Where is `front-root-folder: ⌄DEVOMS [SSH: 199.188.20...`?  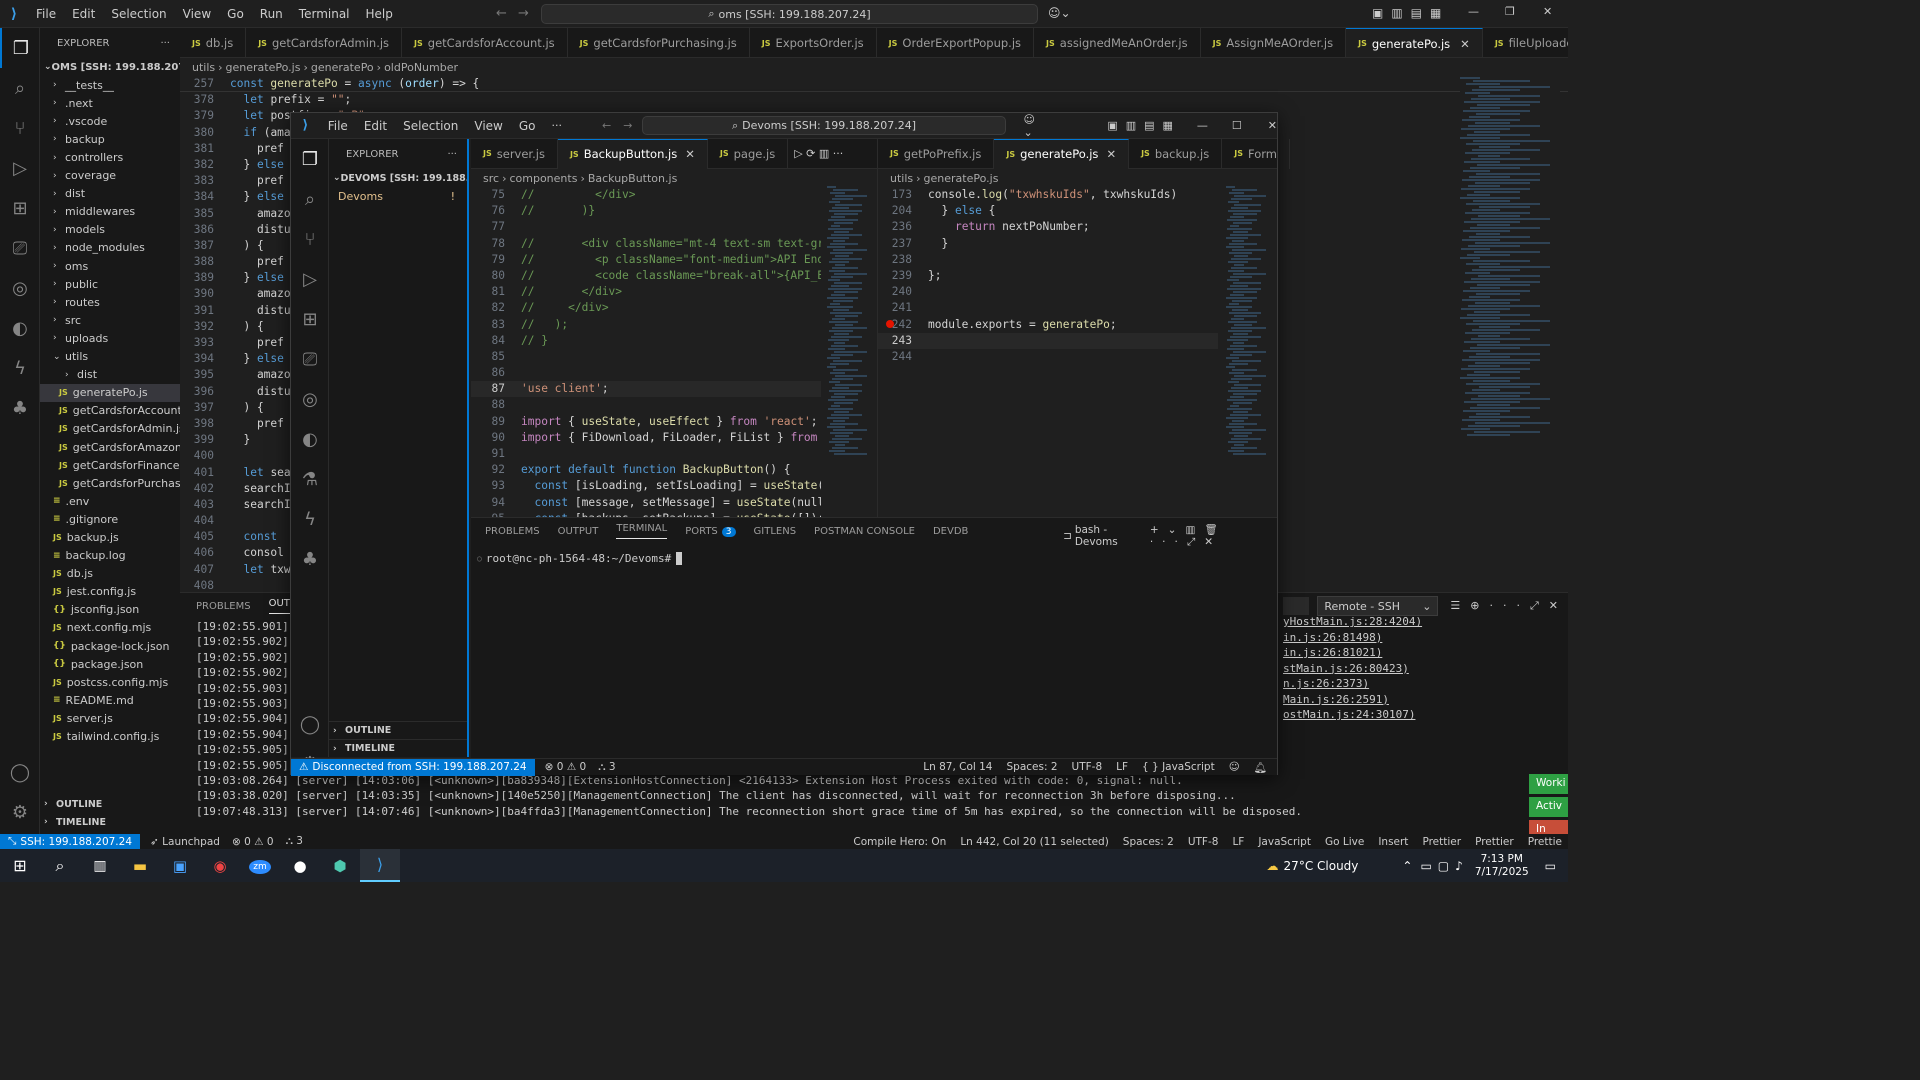 front-root-folder: ⌄DEVOMS [SSH: 199.188.20... is located at coordinates (398, 178).